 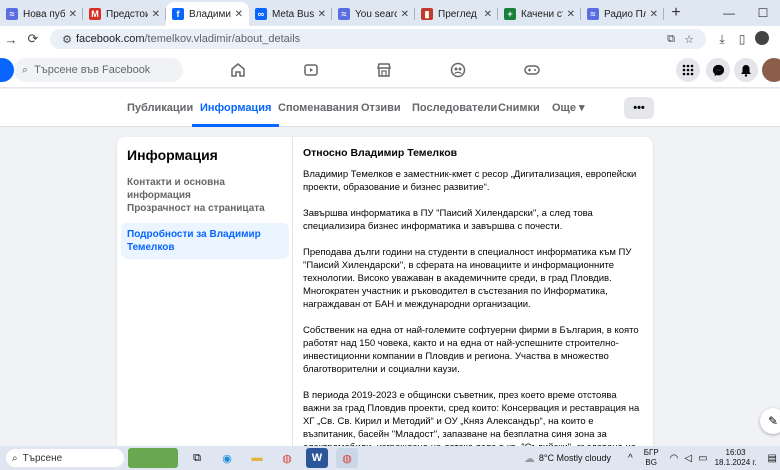 I want to click on input-language: БГР BG, so click(x=651, y=458).